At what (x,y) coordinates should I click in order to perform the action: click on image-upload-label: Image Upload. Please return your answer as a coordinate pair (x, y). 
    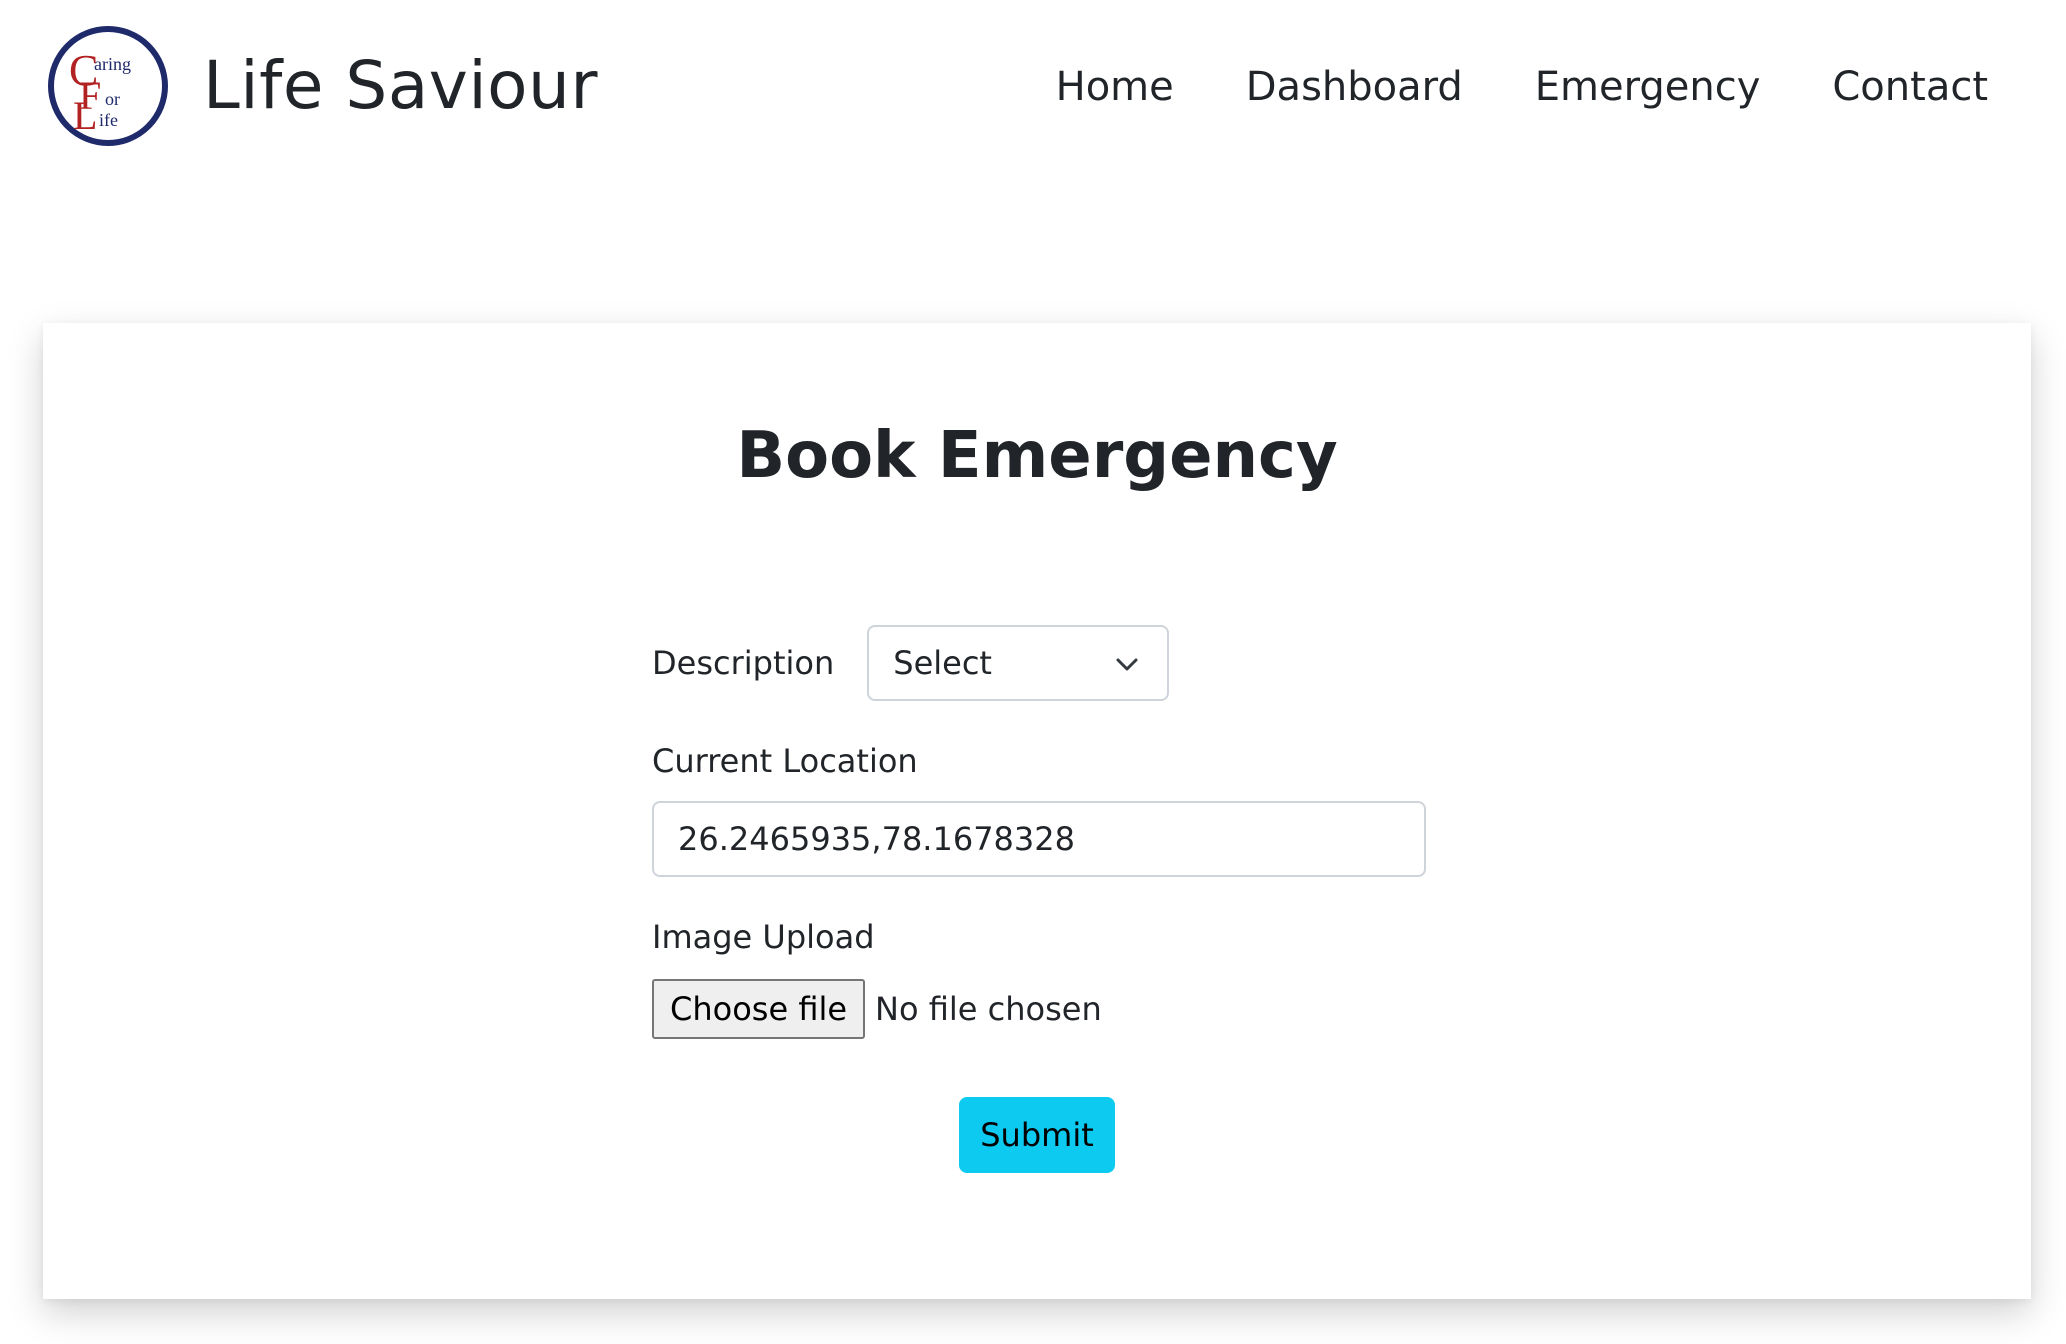
    Looking at the image, I should click on (763, 937).